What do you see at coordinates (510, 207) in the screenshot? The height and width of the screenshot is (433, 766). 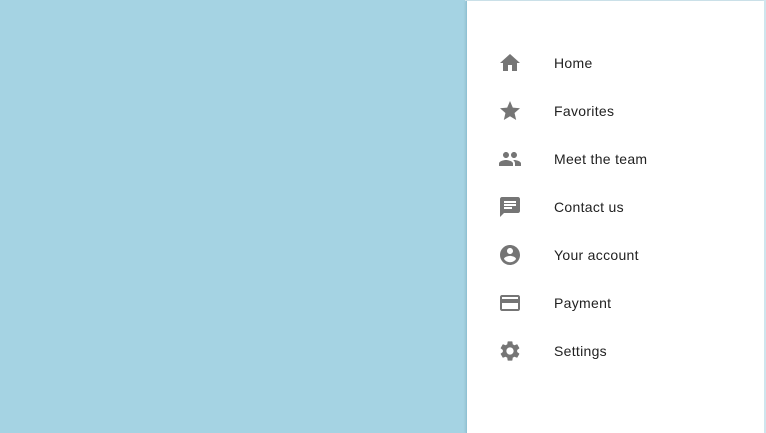 I see `chat-icon` at bounding box center [510, 207].